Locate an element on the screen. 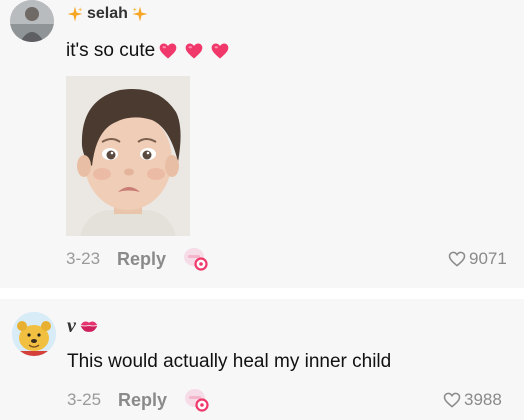  comment-body: This would actually heal my inner child is located at coordinates (229, 361).